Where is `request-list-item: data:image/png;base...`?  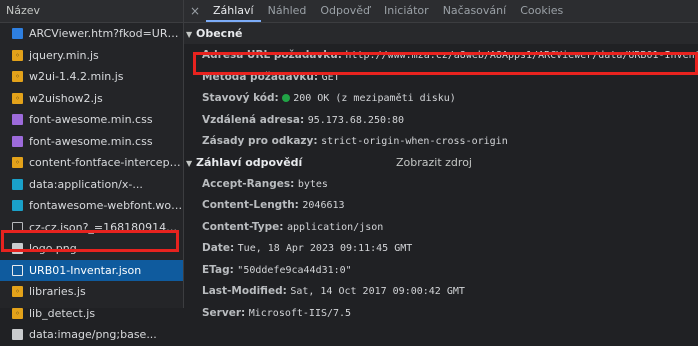 request-list-item: data:image/png;base... is located at coordinates (91, 335).